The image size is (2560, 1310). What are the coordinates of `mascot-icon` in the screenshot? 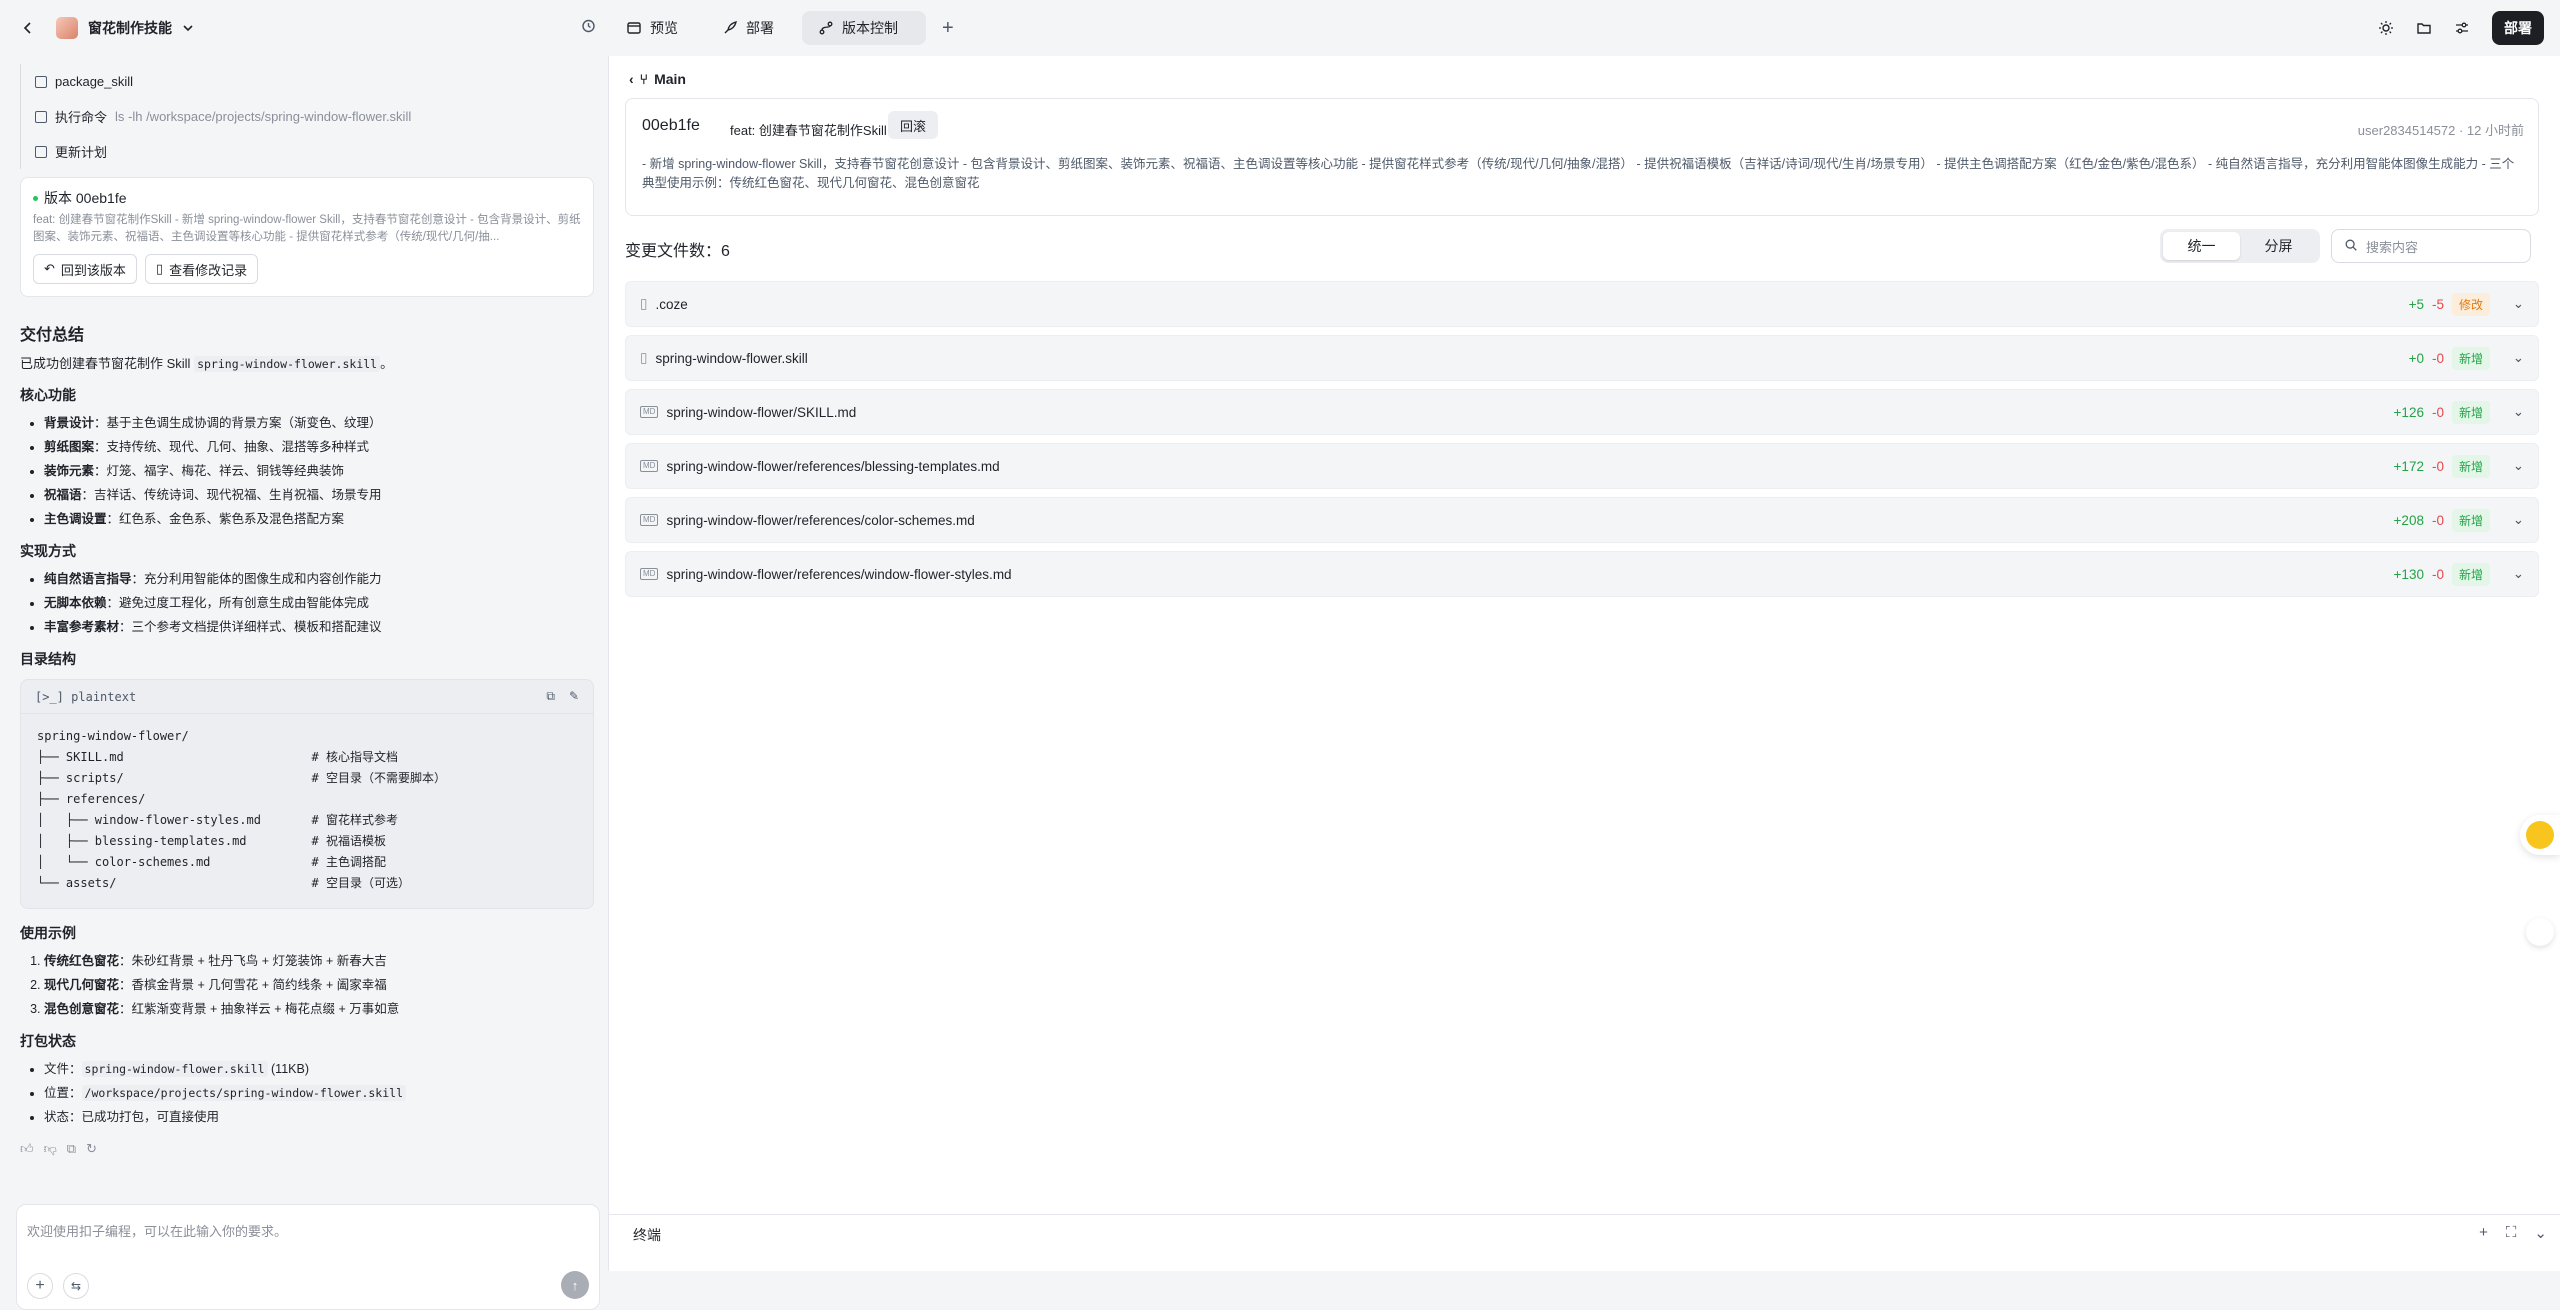 It's located at (2540, 835).